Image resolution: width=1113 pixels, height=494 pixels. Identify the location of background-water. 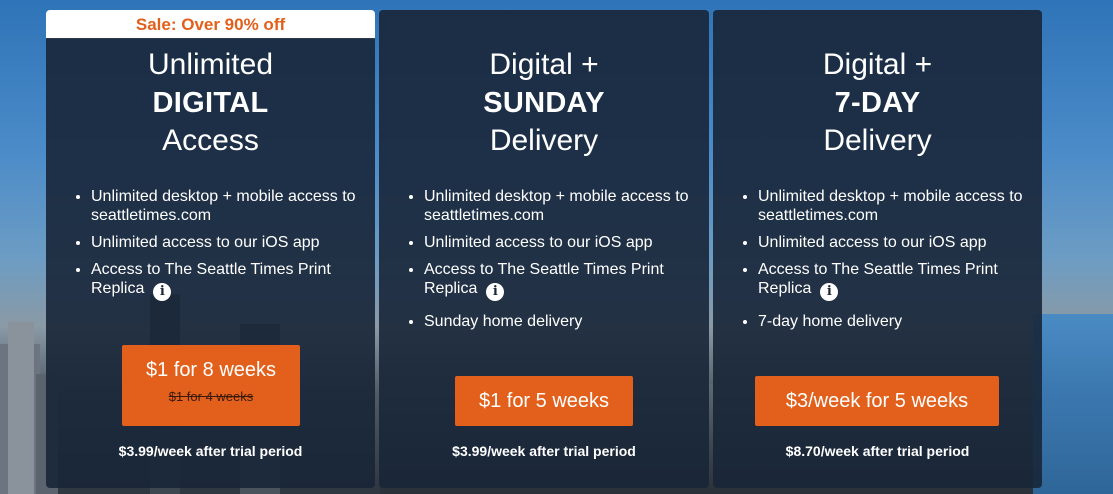
(1073, 404).